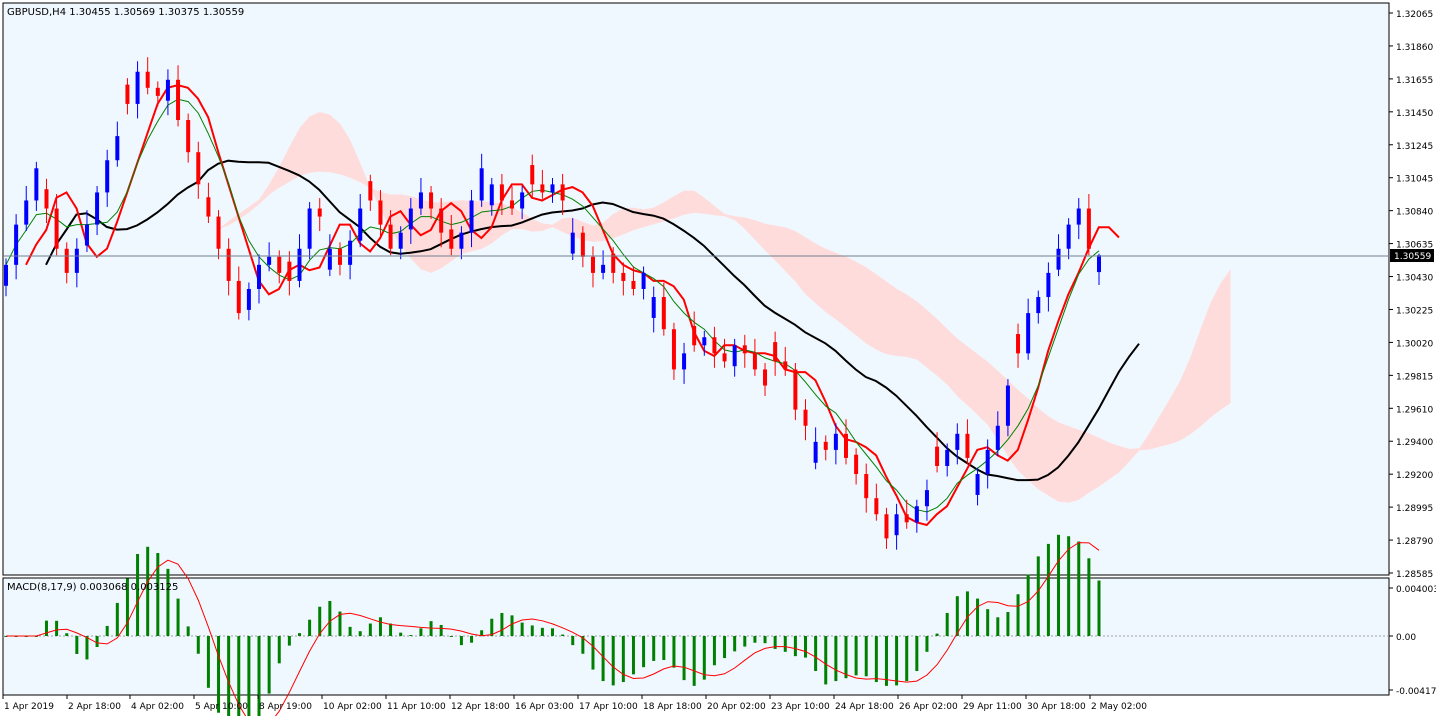 This screenshot has width=1436, height=720. What do you see at coordinates (1414, 48) in the screenshot?
I see `price-tick-label: 1.31860` at bounding box center [1414, 48].